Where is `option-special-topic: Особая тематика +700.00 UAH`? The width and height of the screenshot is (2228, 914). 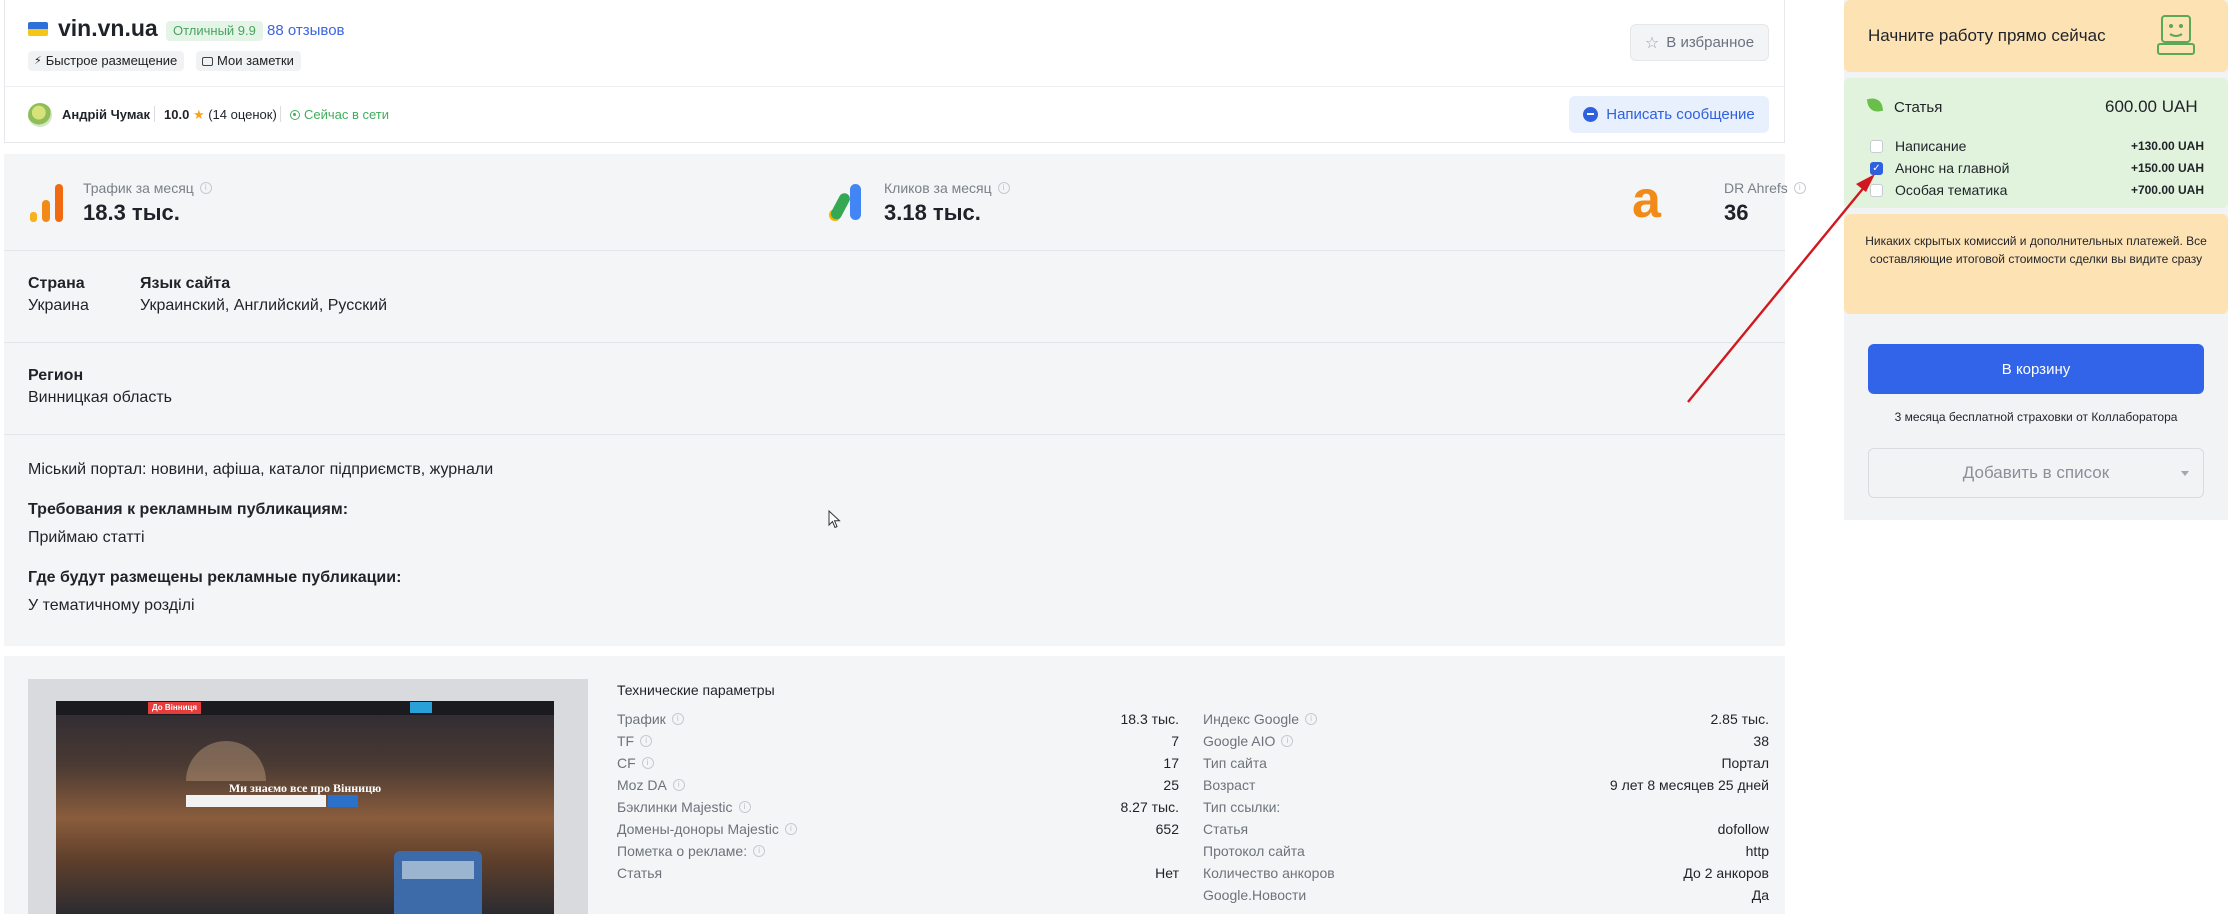
option-special-topic: Особая тематика +700.00 UAH is located at coordinates (2037, 190).